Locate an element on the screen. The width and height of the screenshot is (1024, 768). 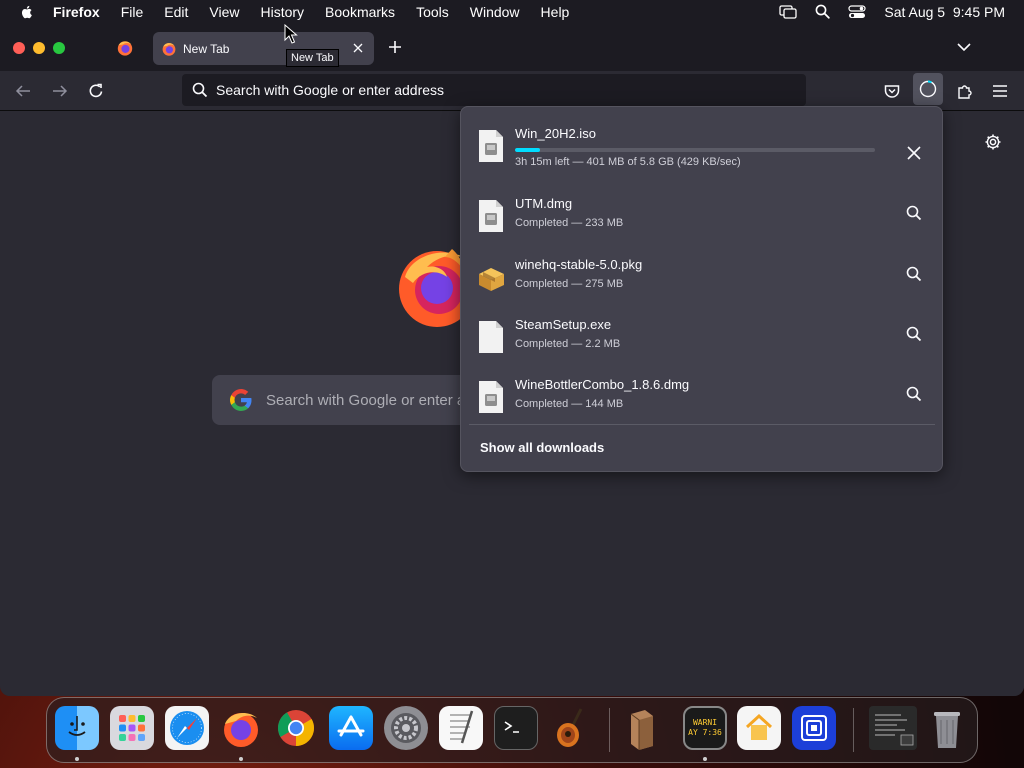
apple-menu-icon is located at coordinates (27, 12).